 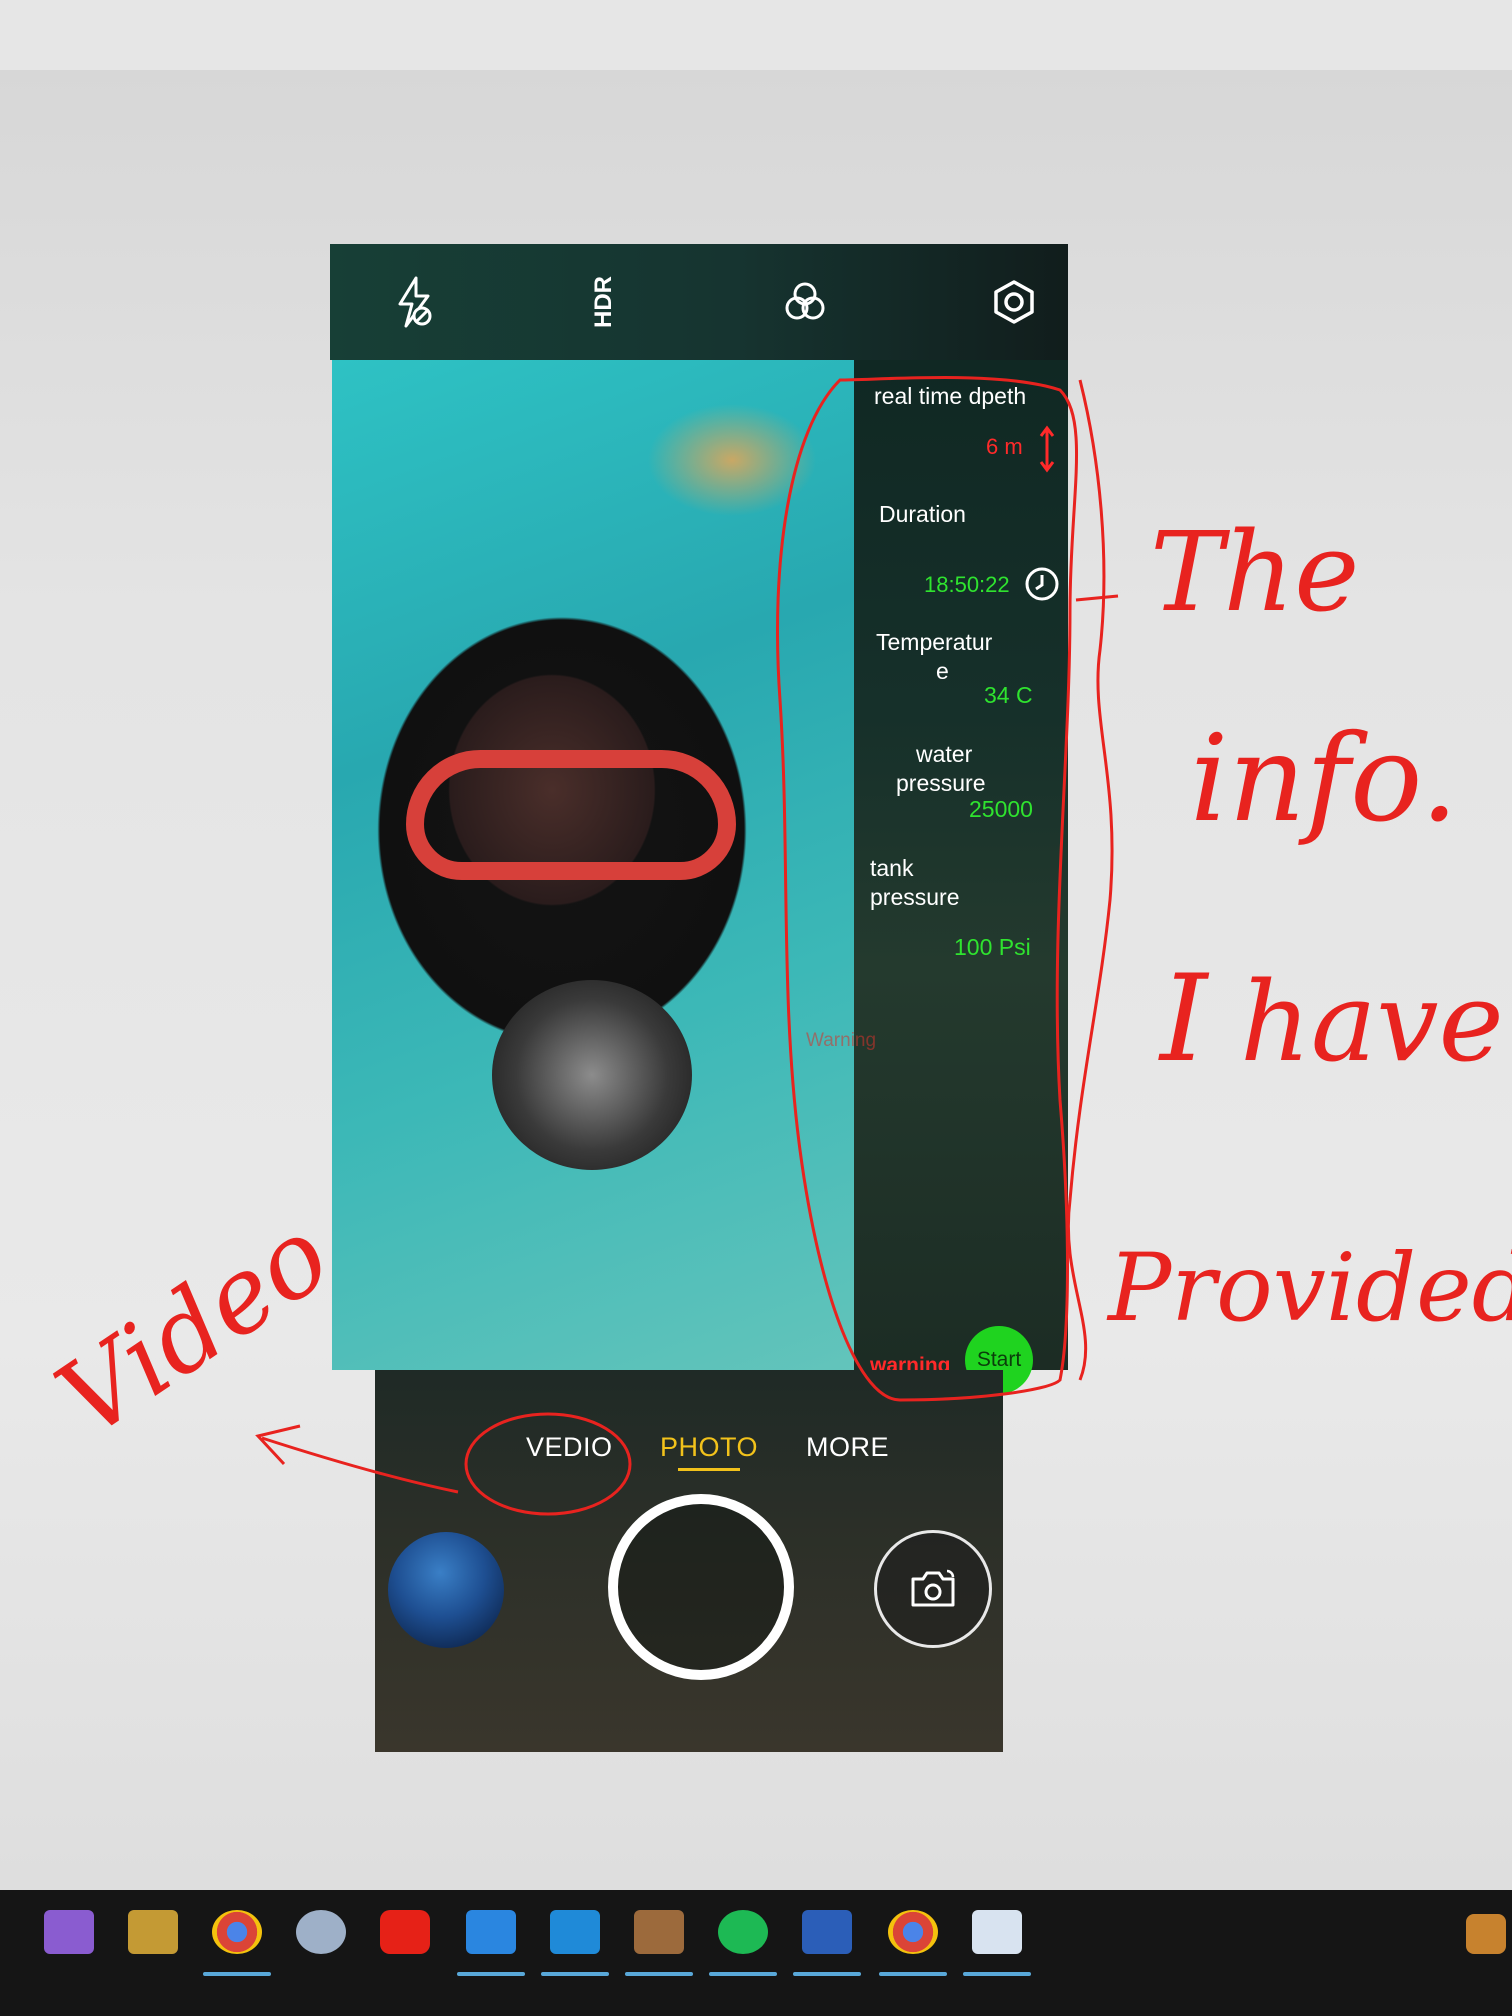 I want to click on switch-camera-button, so click(x=933, y=1589).